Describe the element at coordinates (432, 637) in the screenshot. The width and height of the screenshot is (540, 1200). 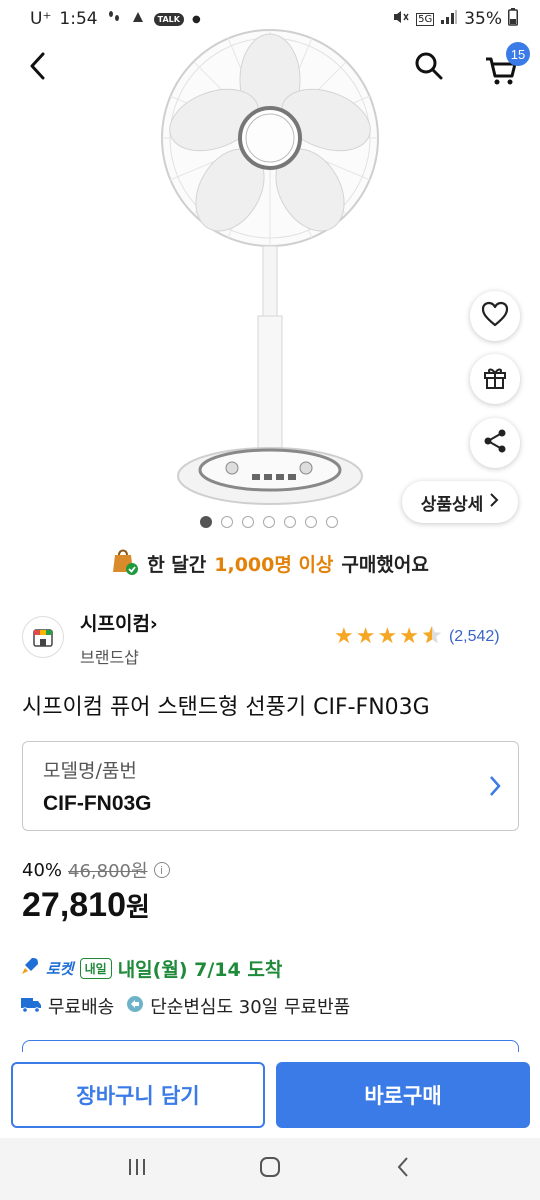
I see `half-star-icon` at that location.